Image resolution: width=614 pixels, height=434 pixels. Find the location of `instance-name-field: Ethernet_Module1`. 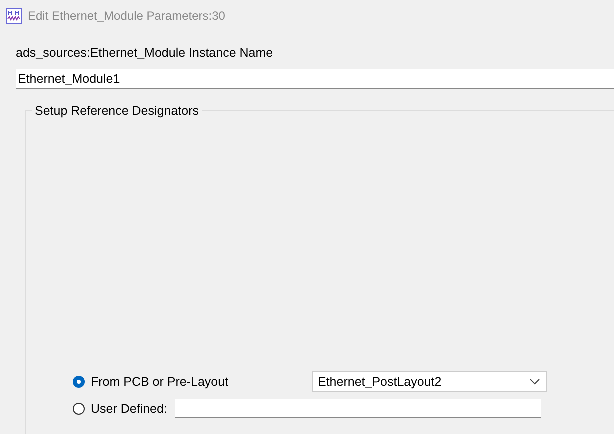

instance-name-field: Ethernet_Module1 is located at coordinates (315, 79).